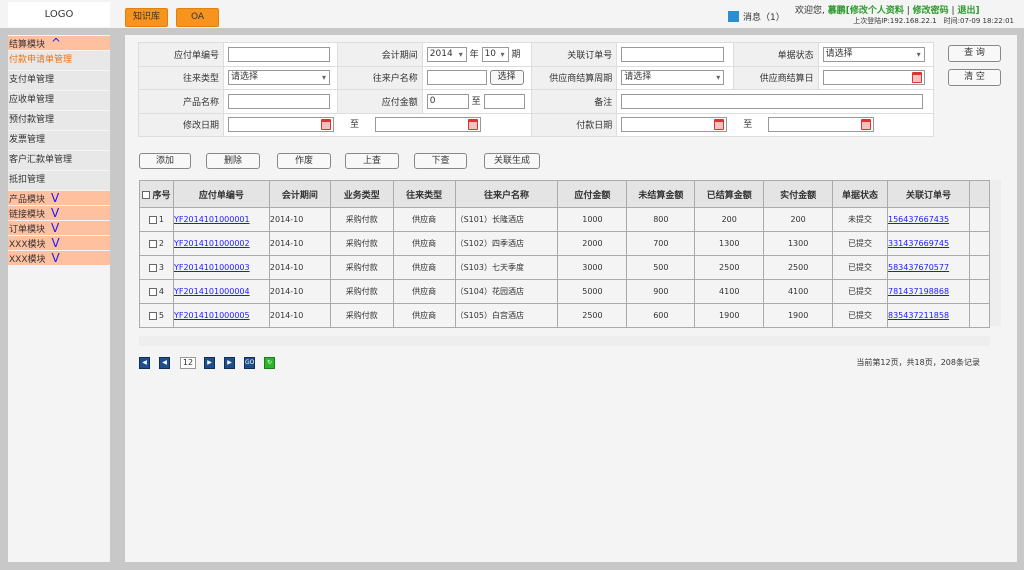 Image resolution: width=1024 pixels, height=570 pixels. Describe the element at coordinates (673, 54) in the screenshot. I see `related-order-input` at that location.